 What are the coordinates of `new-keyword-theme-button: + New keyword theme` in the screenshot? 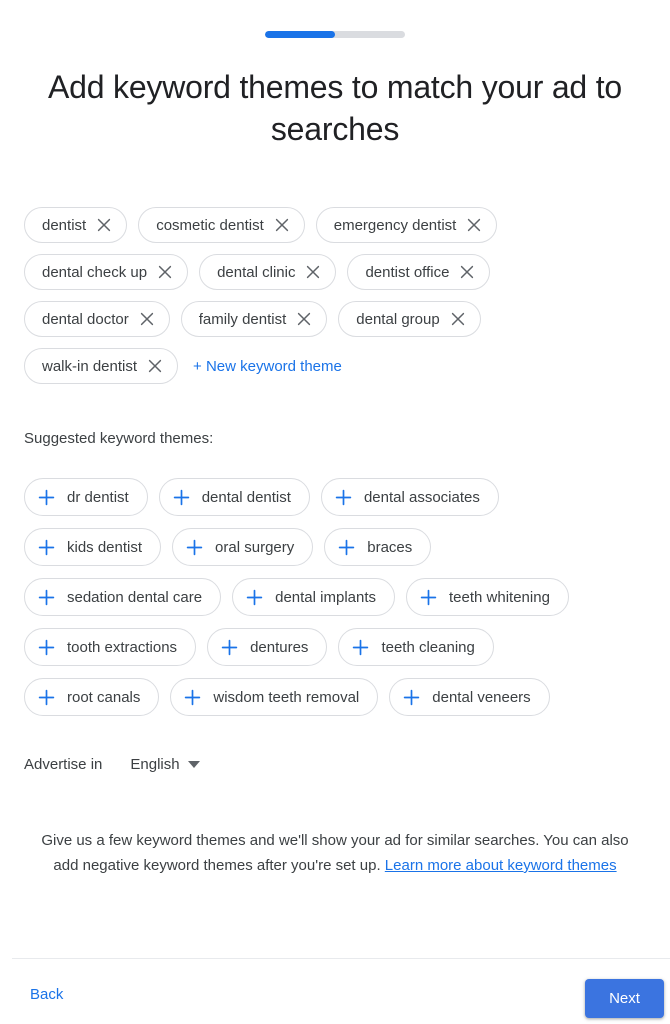 It's located at (267, 366).